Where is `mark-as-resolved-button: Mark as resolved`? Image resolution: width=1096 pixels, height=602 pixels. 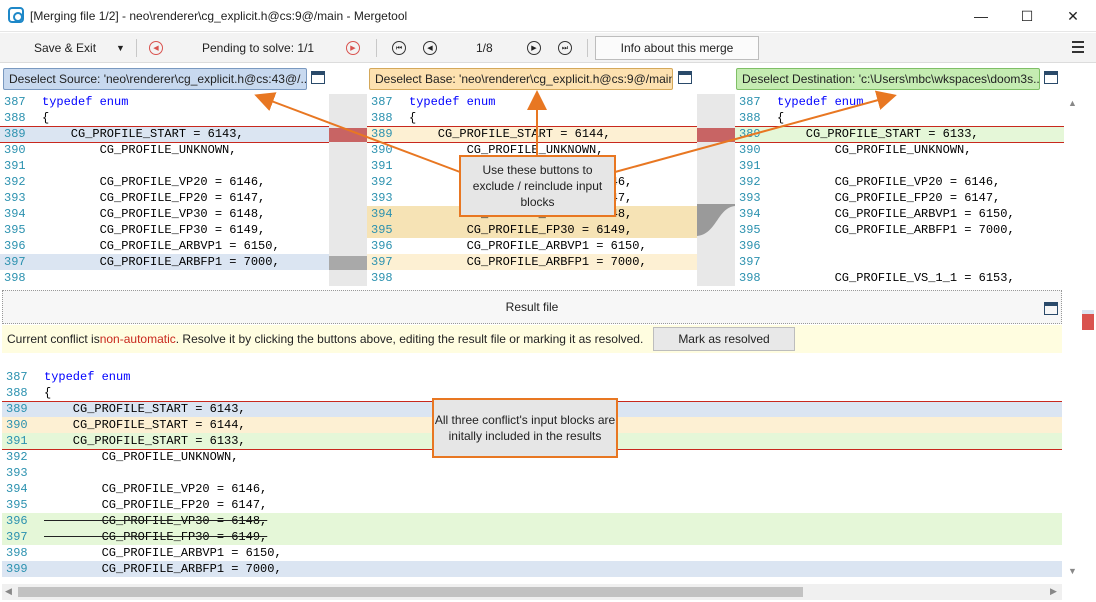 mark-as-resolved-button: Mark as resolved is located at coordinates (724, 339).